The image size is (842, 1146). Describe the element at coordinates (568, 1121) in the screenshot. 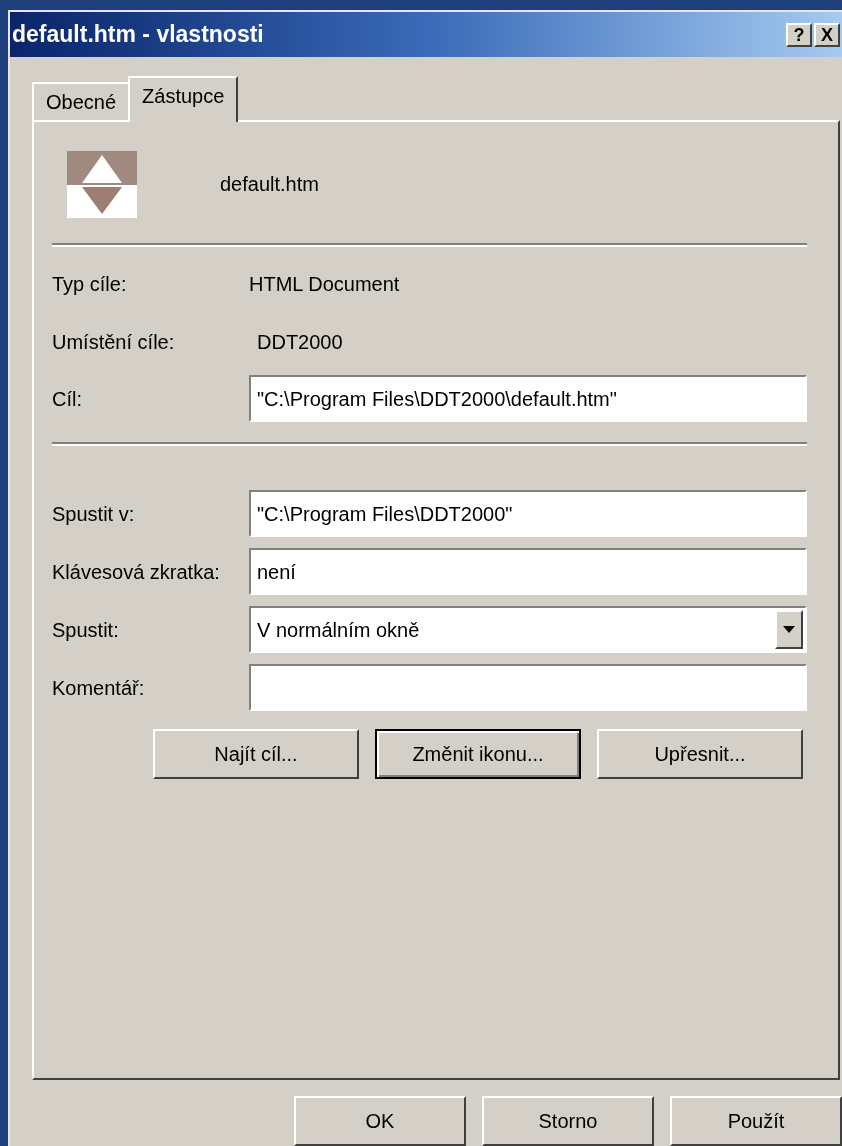

I see `dialog-button: Storno` at that location.